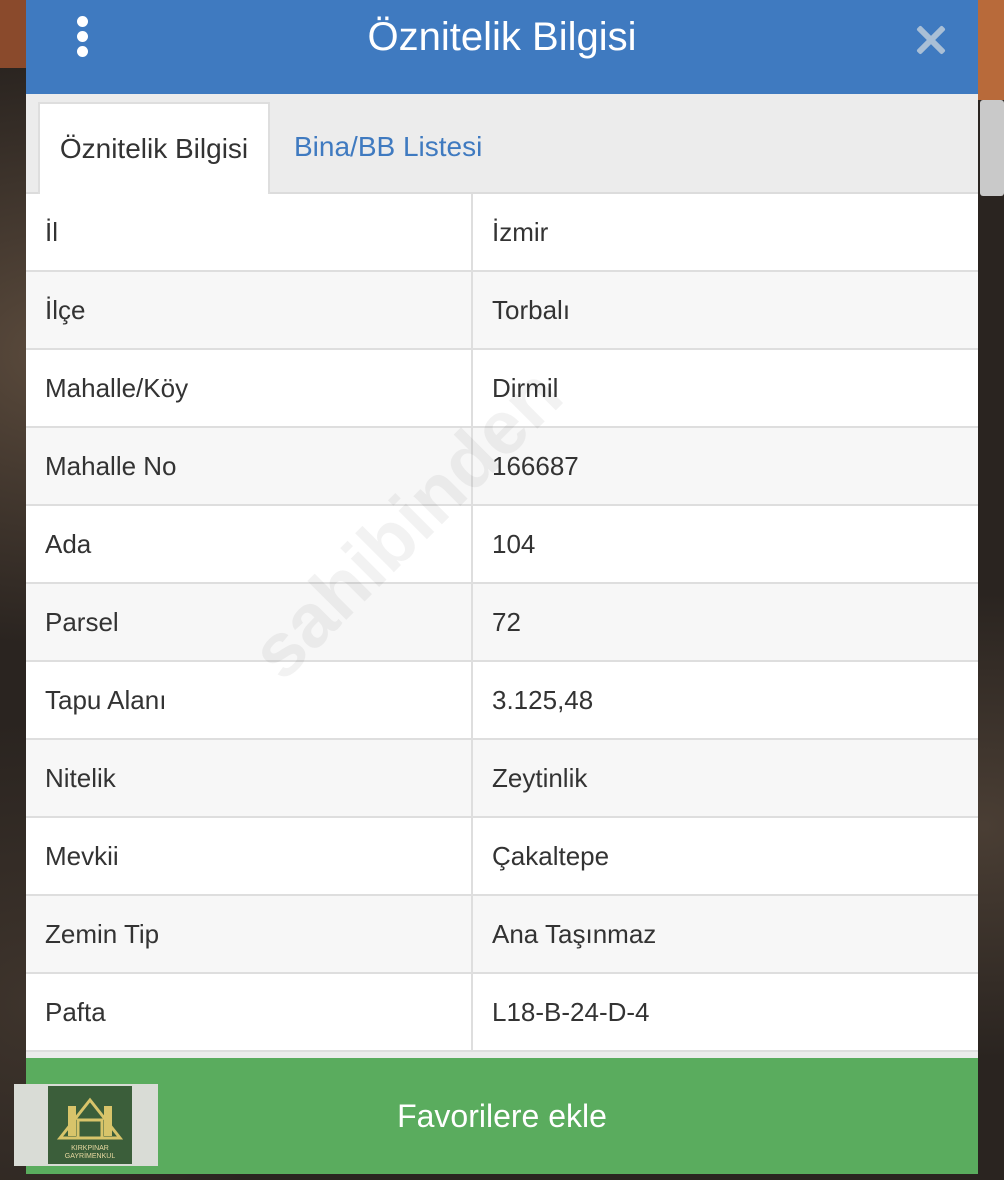 This screenshot has height=1180, width=1004. Describe the element at coordinates (249, 388) in the screenshot. I see `row-key: Mahalle/Köy` at that location.